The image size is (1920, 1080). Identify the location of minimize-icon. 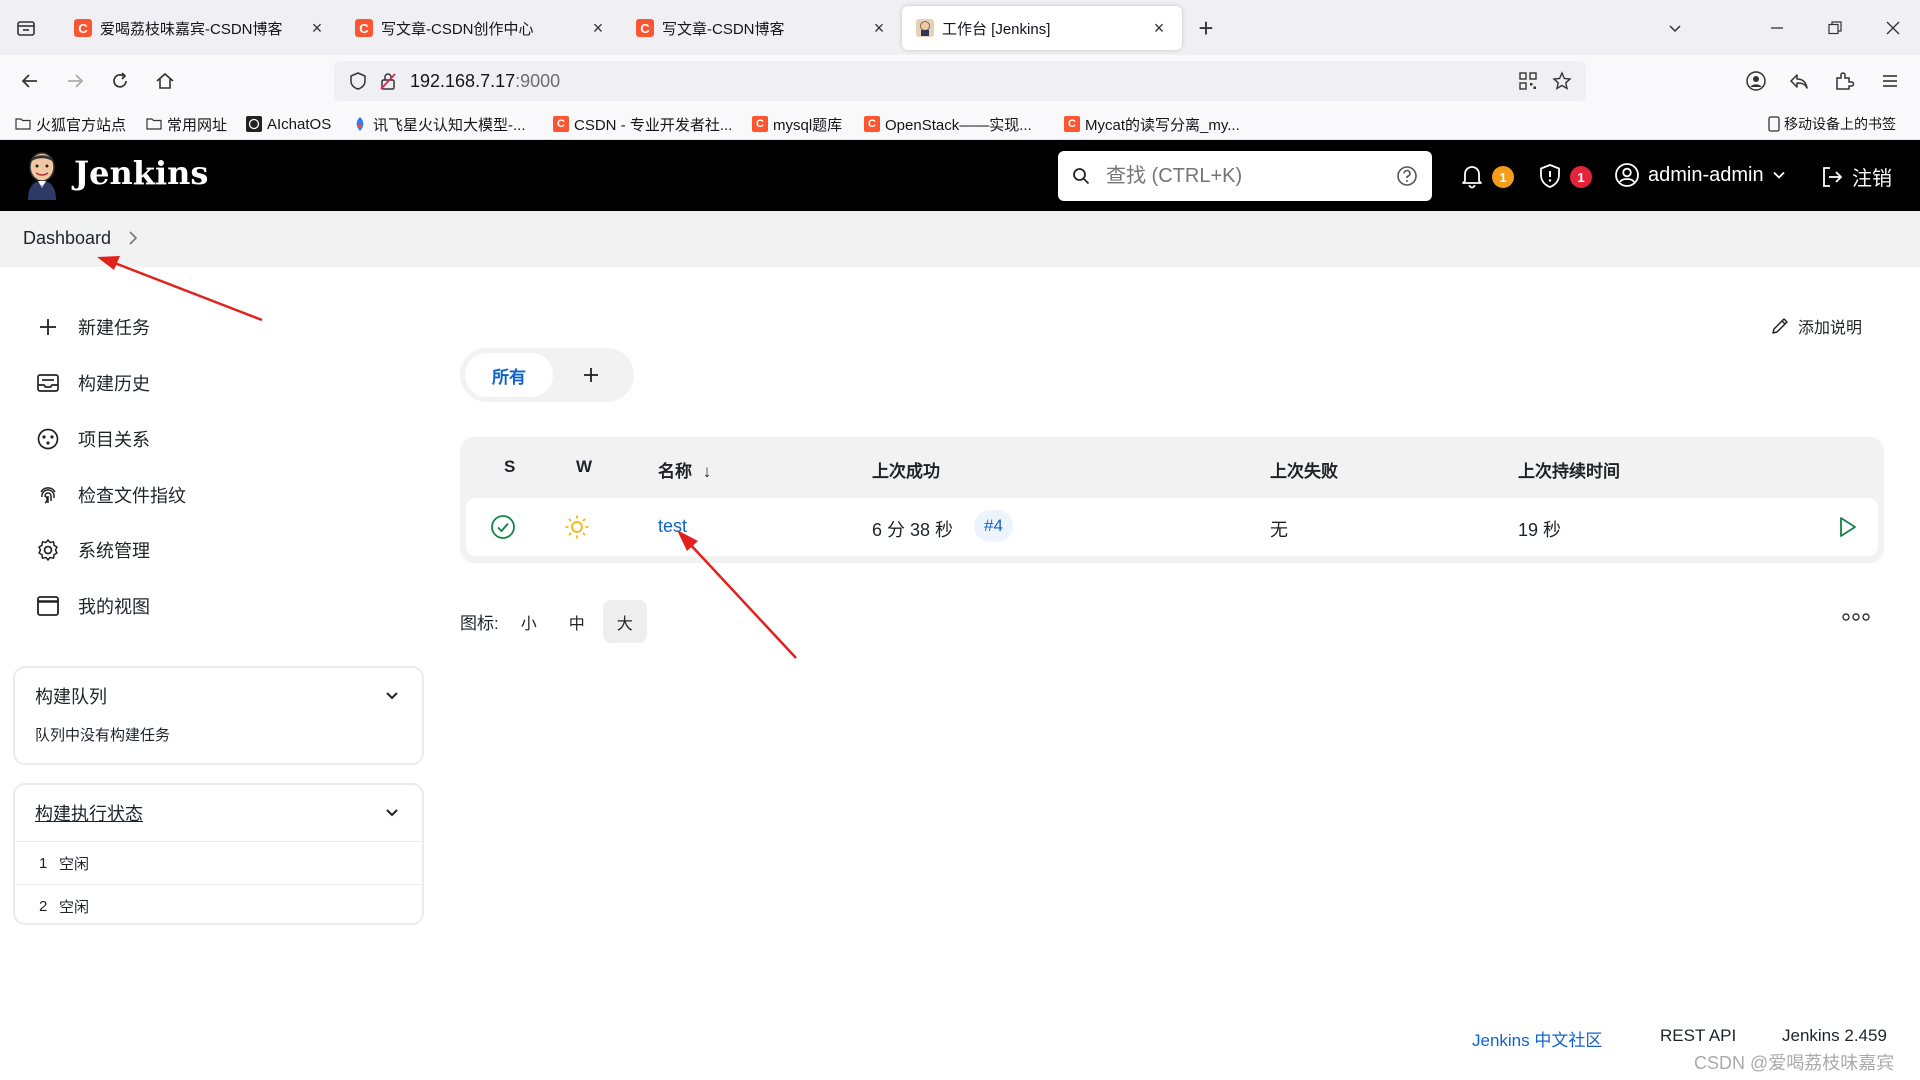
(1777, 28).